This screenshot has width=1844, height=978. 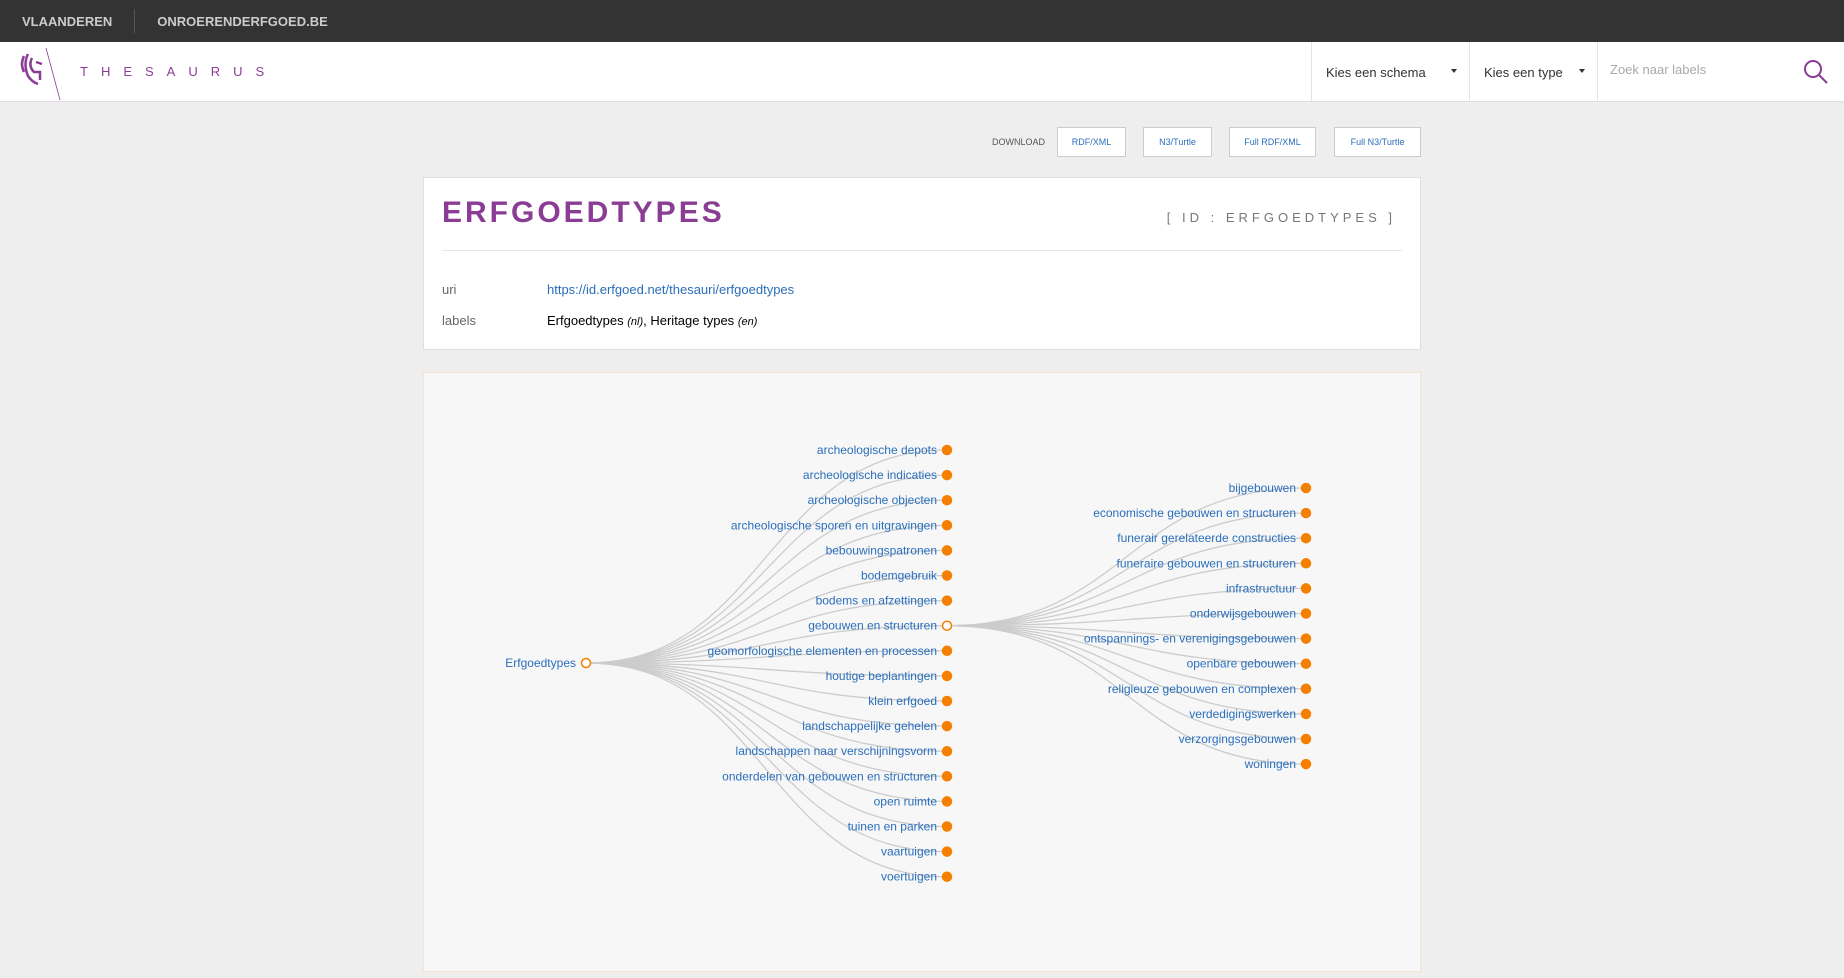 What do you see at coordinates (1202, 689) in the screenshot?
I see `tree-grandchild-label: religieuze gebouwen en complexen` at bounding box center [1202, 689].